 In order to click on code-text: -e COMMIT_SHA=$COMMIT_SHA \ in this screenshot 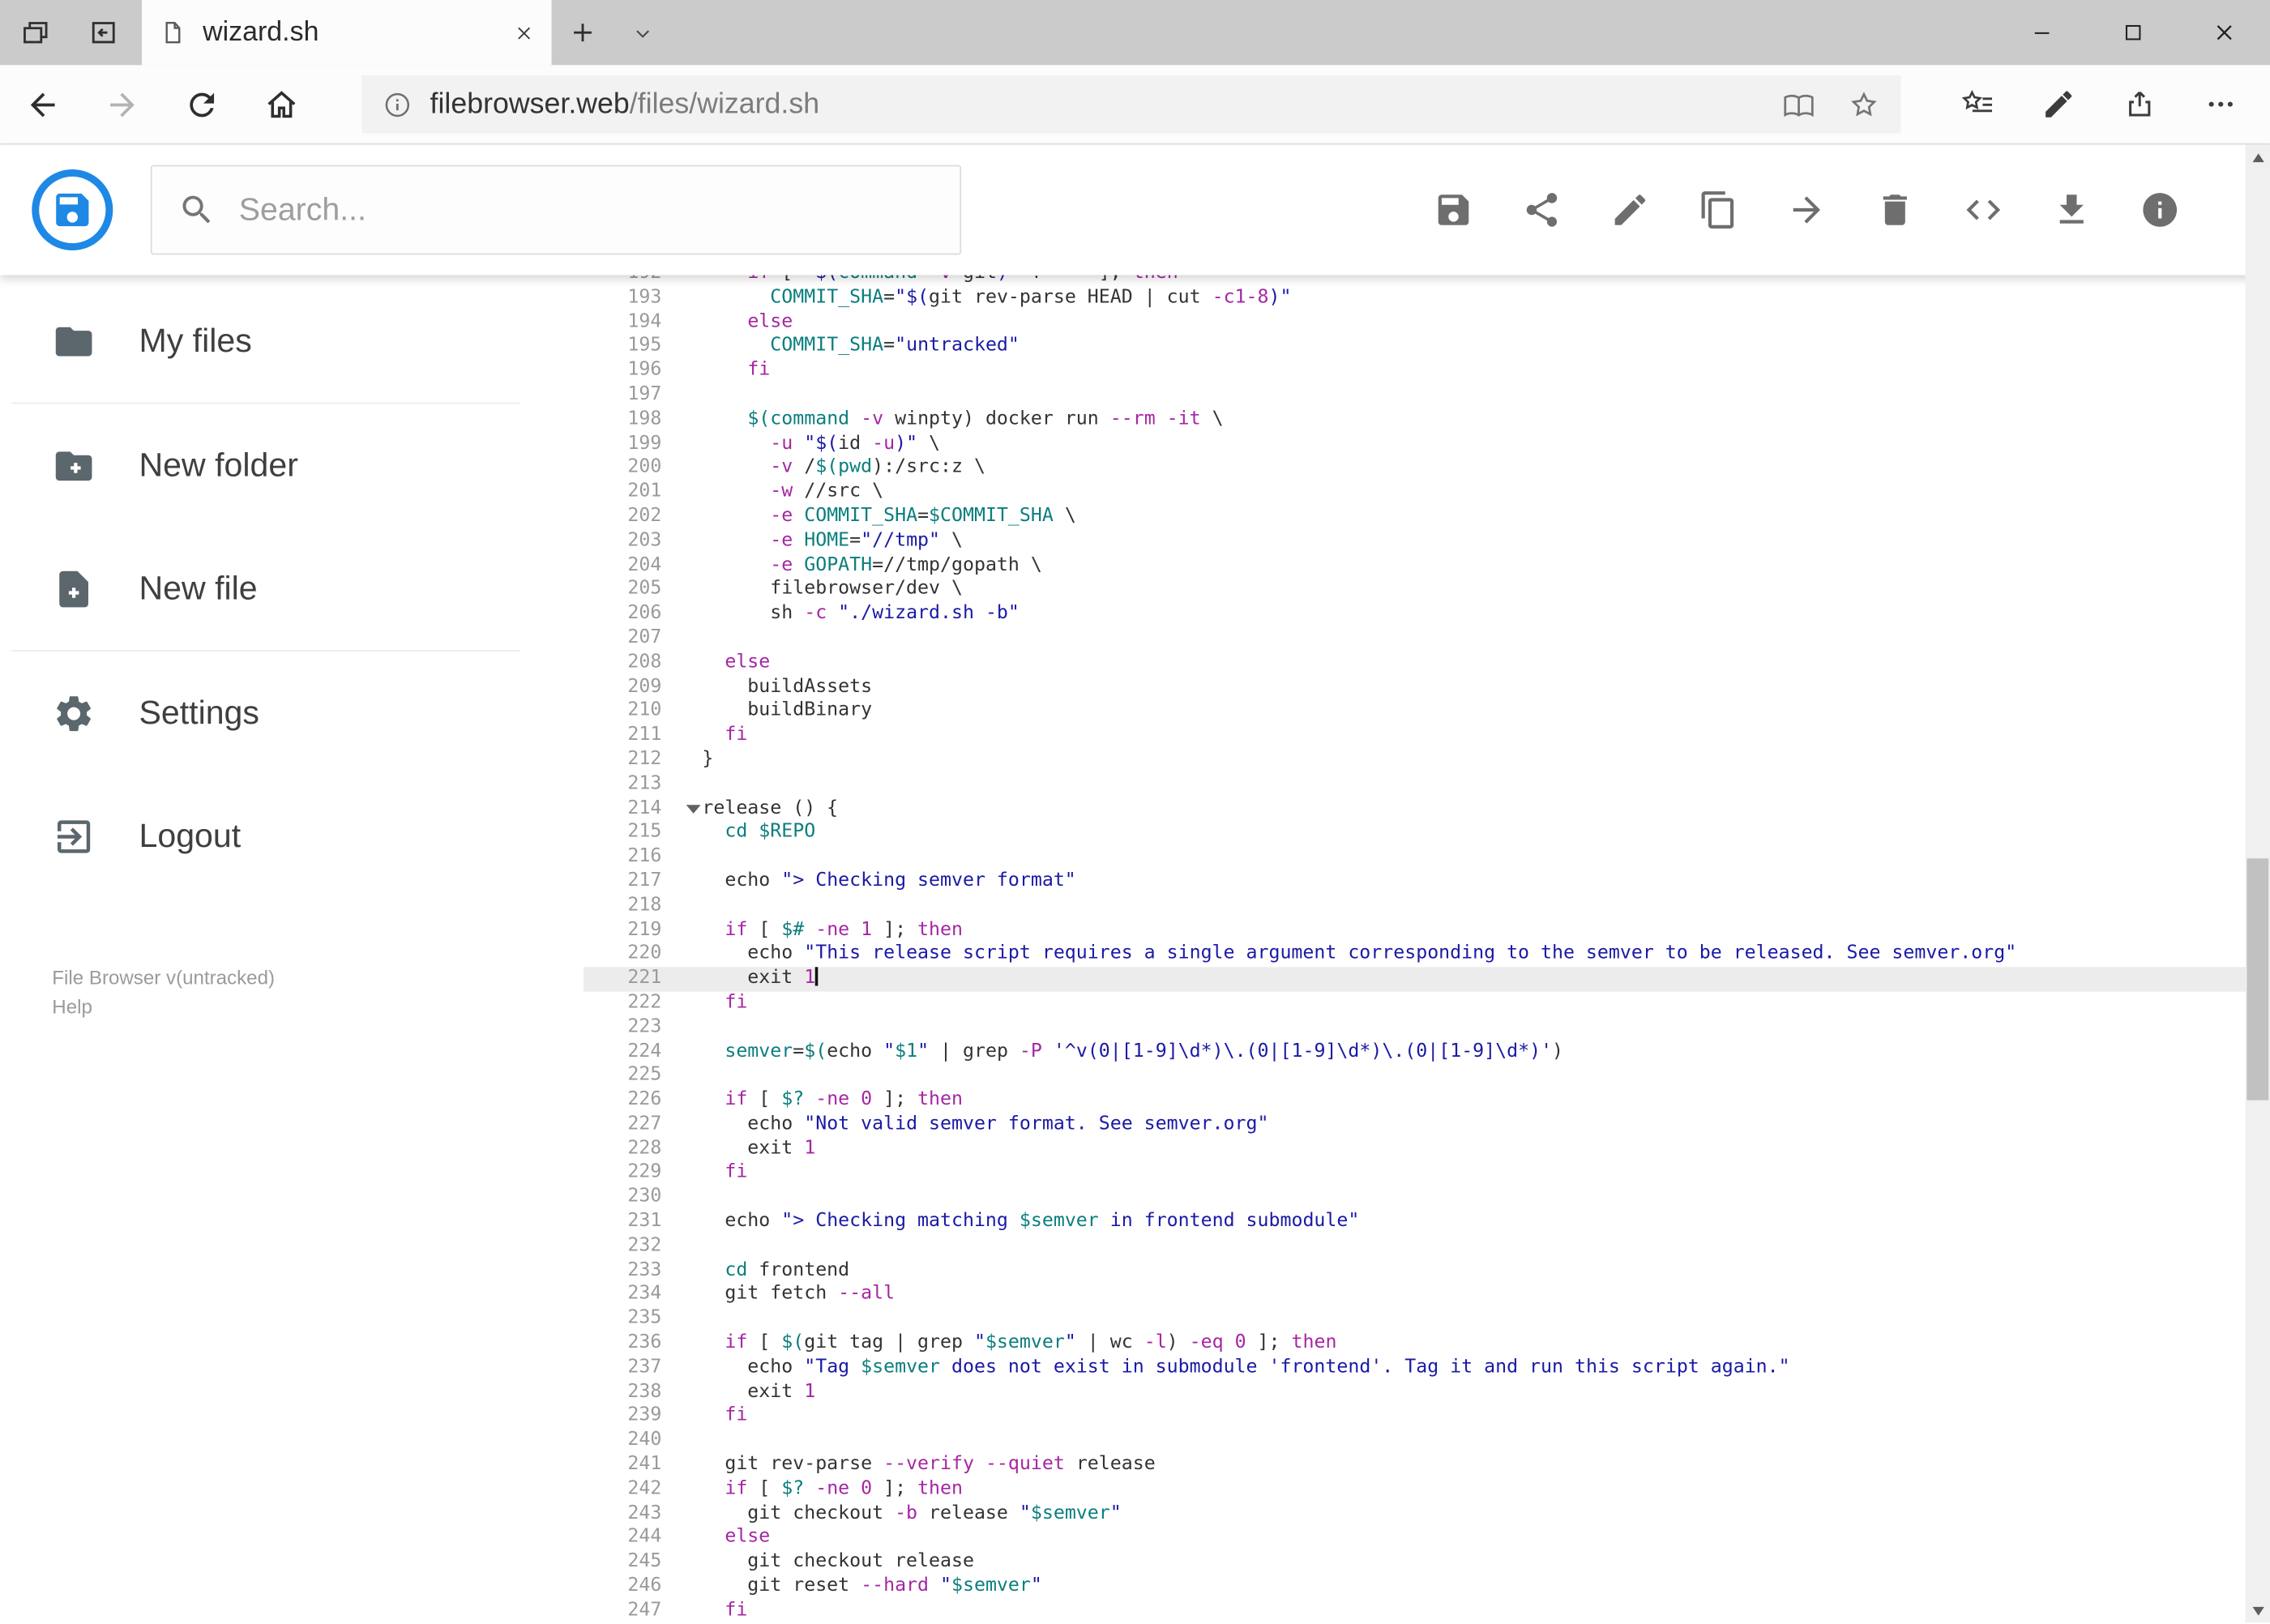, I will do `click(923, 517)`.